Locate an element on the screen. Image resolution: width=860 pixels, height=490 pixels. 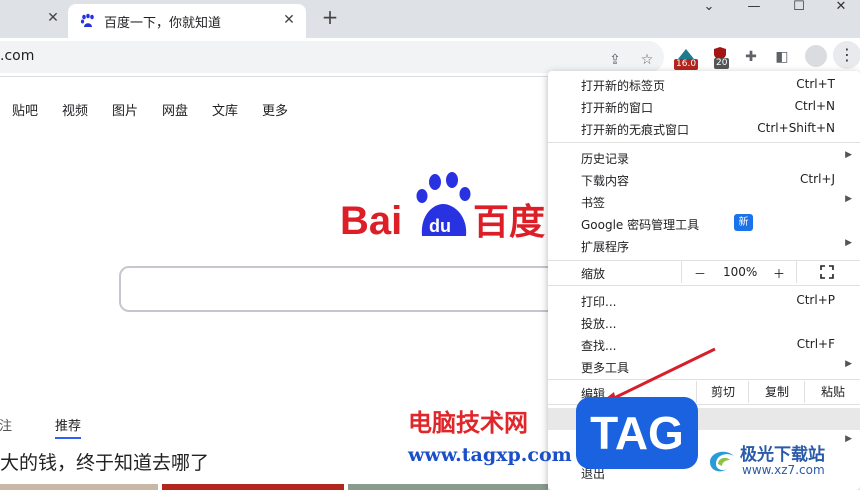
watermark-tag-logo: TAG is located at coordinates (637, 433).